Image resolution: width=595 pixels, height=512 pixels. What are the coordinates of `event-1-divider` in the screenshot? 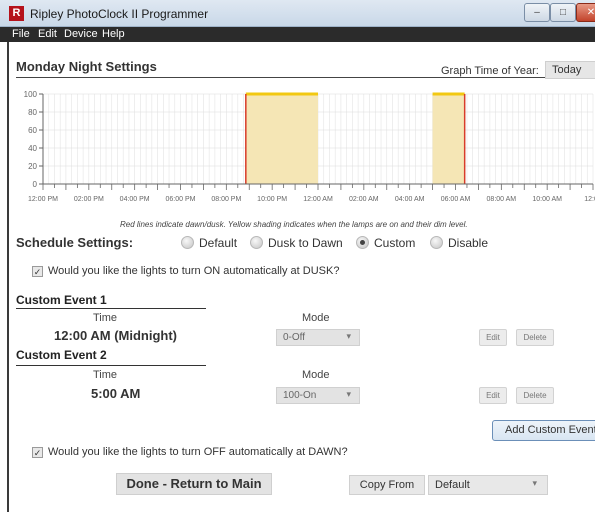 It's located at (111, 308).